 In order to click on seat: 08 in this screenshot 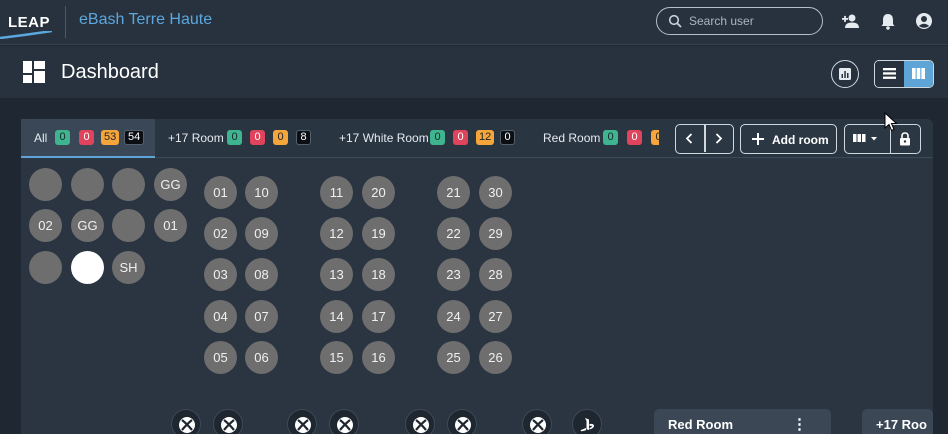, I will do `click(261, 274)`.